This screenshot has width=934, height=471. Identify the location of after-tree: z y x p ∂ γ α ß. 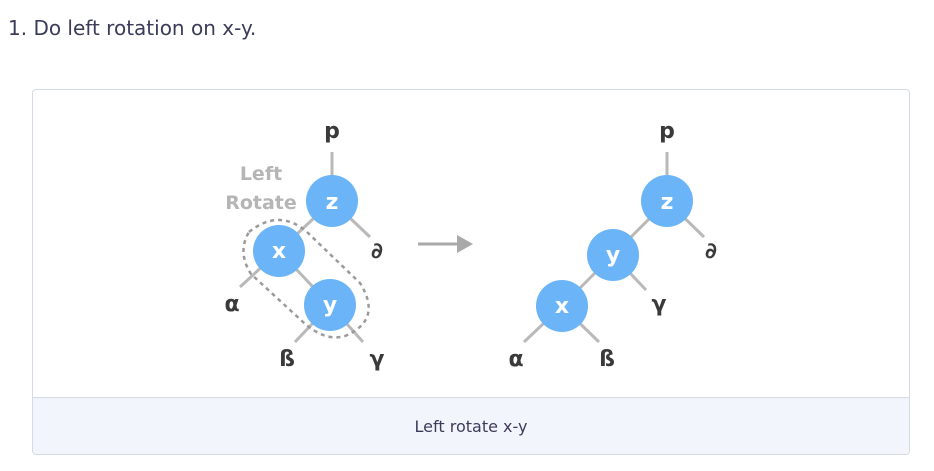
(612, 245).